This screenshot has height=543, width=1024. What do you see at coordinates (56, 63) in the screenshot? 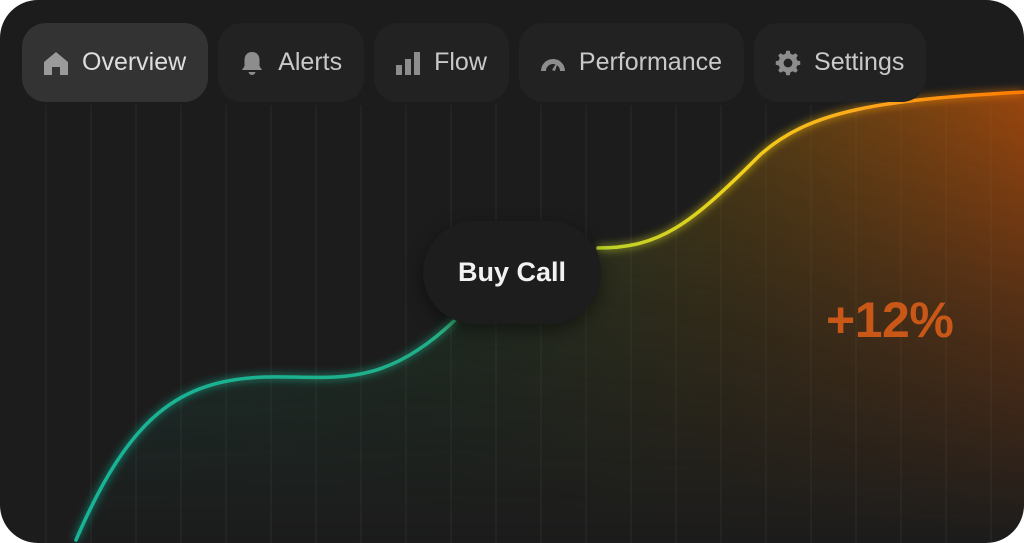
I see `home-icon` at bounding box center [56, 63].